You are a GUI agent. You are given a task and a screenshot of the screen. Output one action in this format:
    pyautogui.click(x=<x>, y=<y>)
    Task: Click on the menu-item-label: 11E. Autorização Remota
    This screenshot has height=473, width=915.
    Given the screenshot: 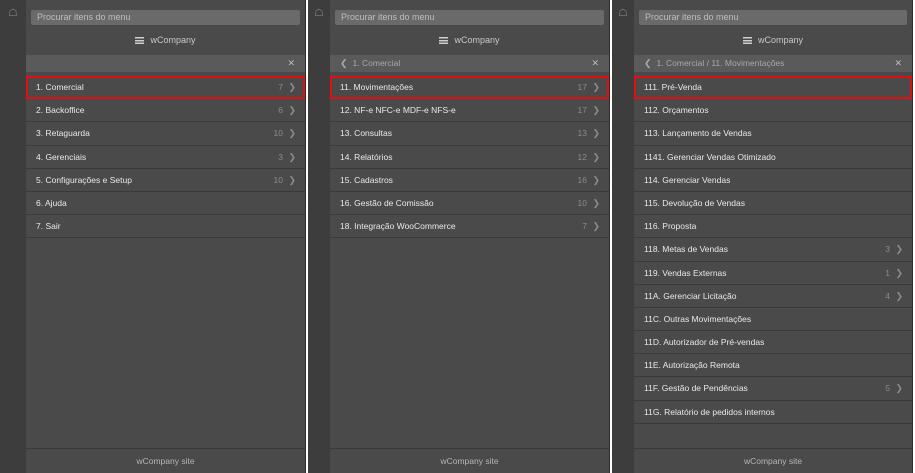 What is the action you would take?
    pyautogui.click(x=692, y=365)
    